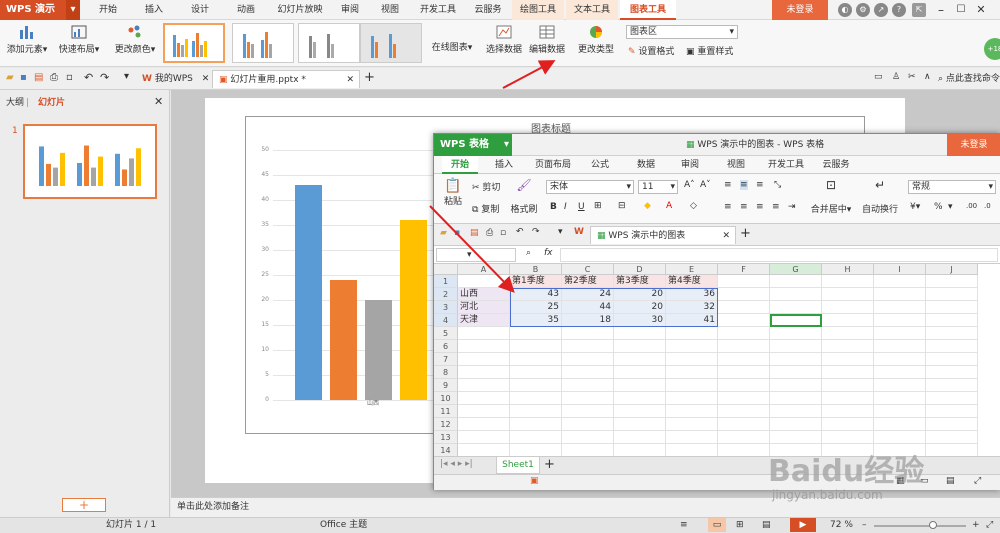  What do you see at coordinates (919, 10) in the screenshot?
I see `restore-icon: ⇱` at bounding box center [919, 10].